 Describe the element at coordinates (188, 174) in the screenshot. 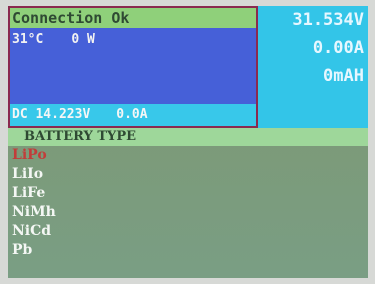

I see `battery-item-liio: LiIo` at that location.